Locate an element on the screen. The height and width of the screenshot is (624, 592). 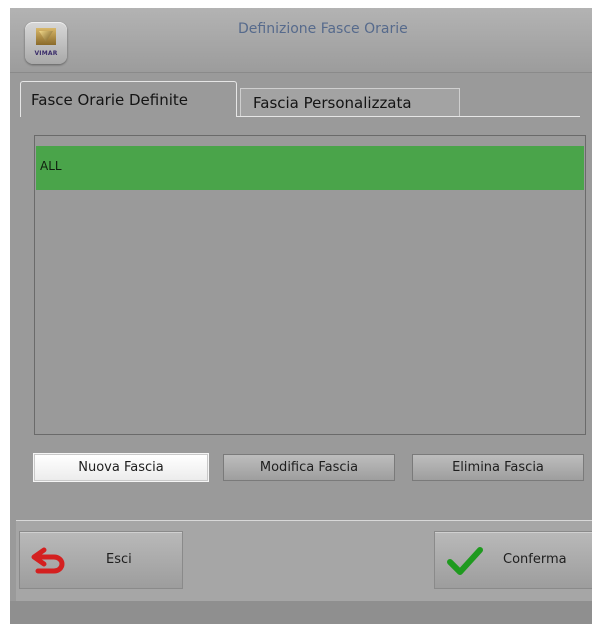
logo-text: VIMAR is located at coordinates (46, 53).